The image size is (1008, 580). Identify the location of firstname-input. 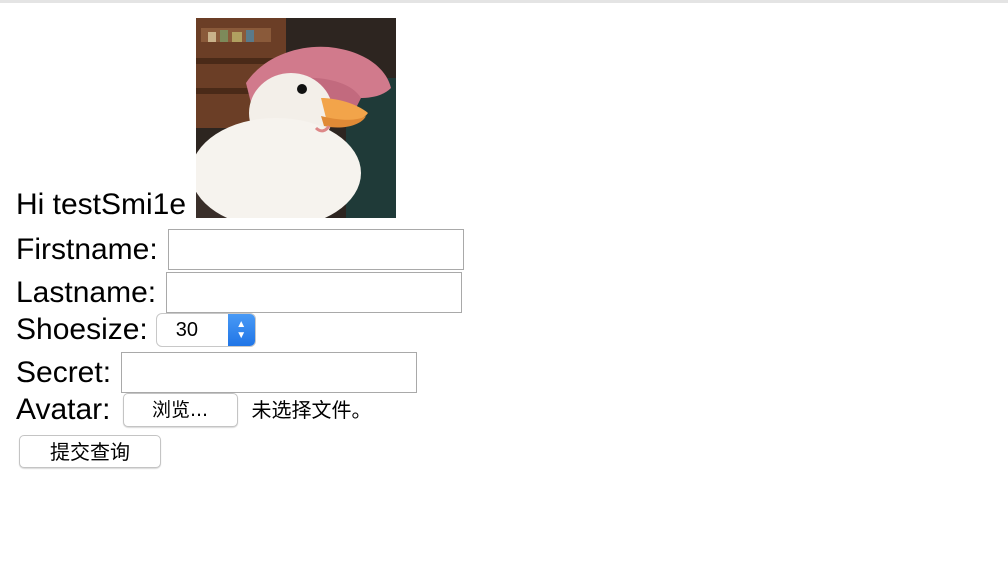
(315, 249).